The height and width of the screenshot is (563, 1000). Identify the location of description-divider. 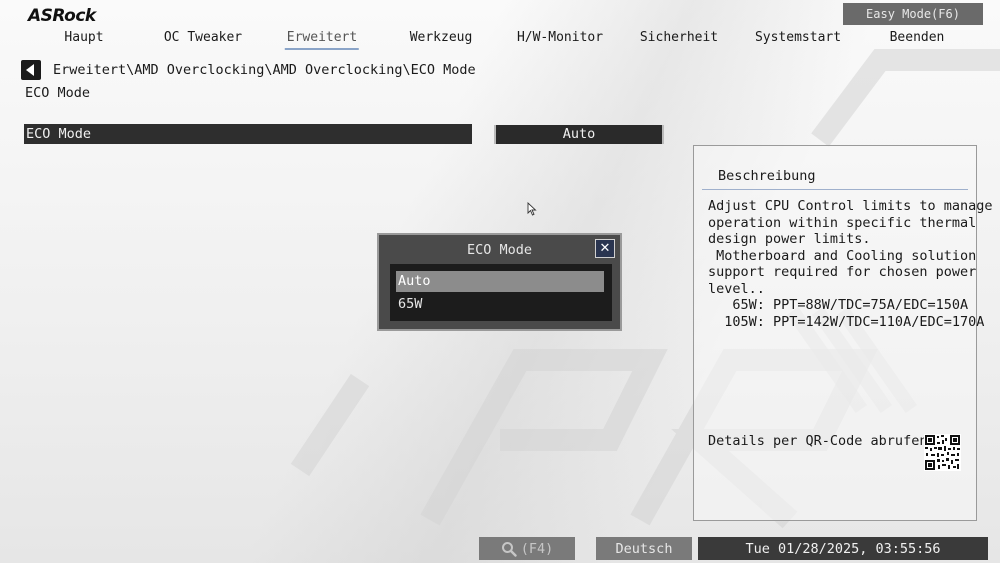
(835, 189).